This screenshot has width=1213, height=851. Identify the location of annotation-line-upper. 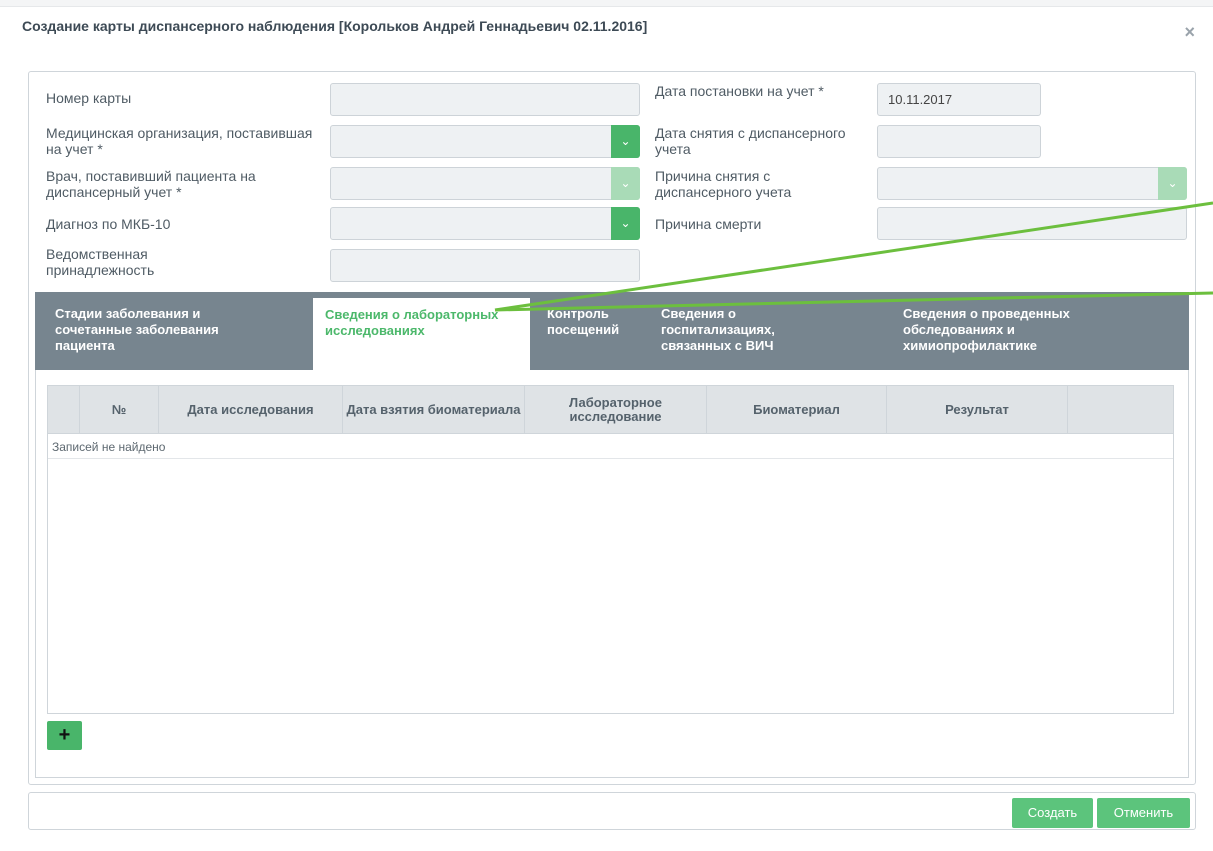
(853, 256).